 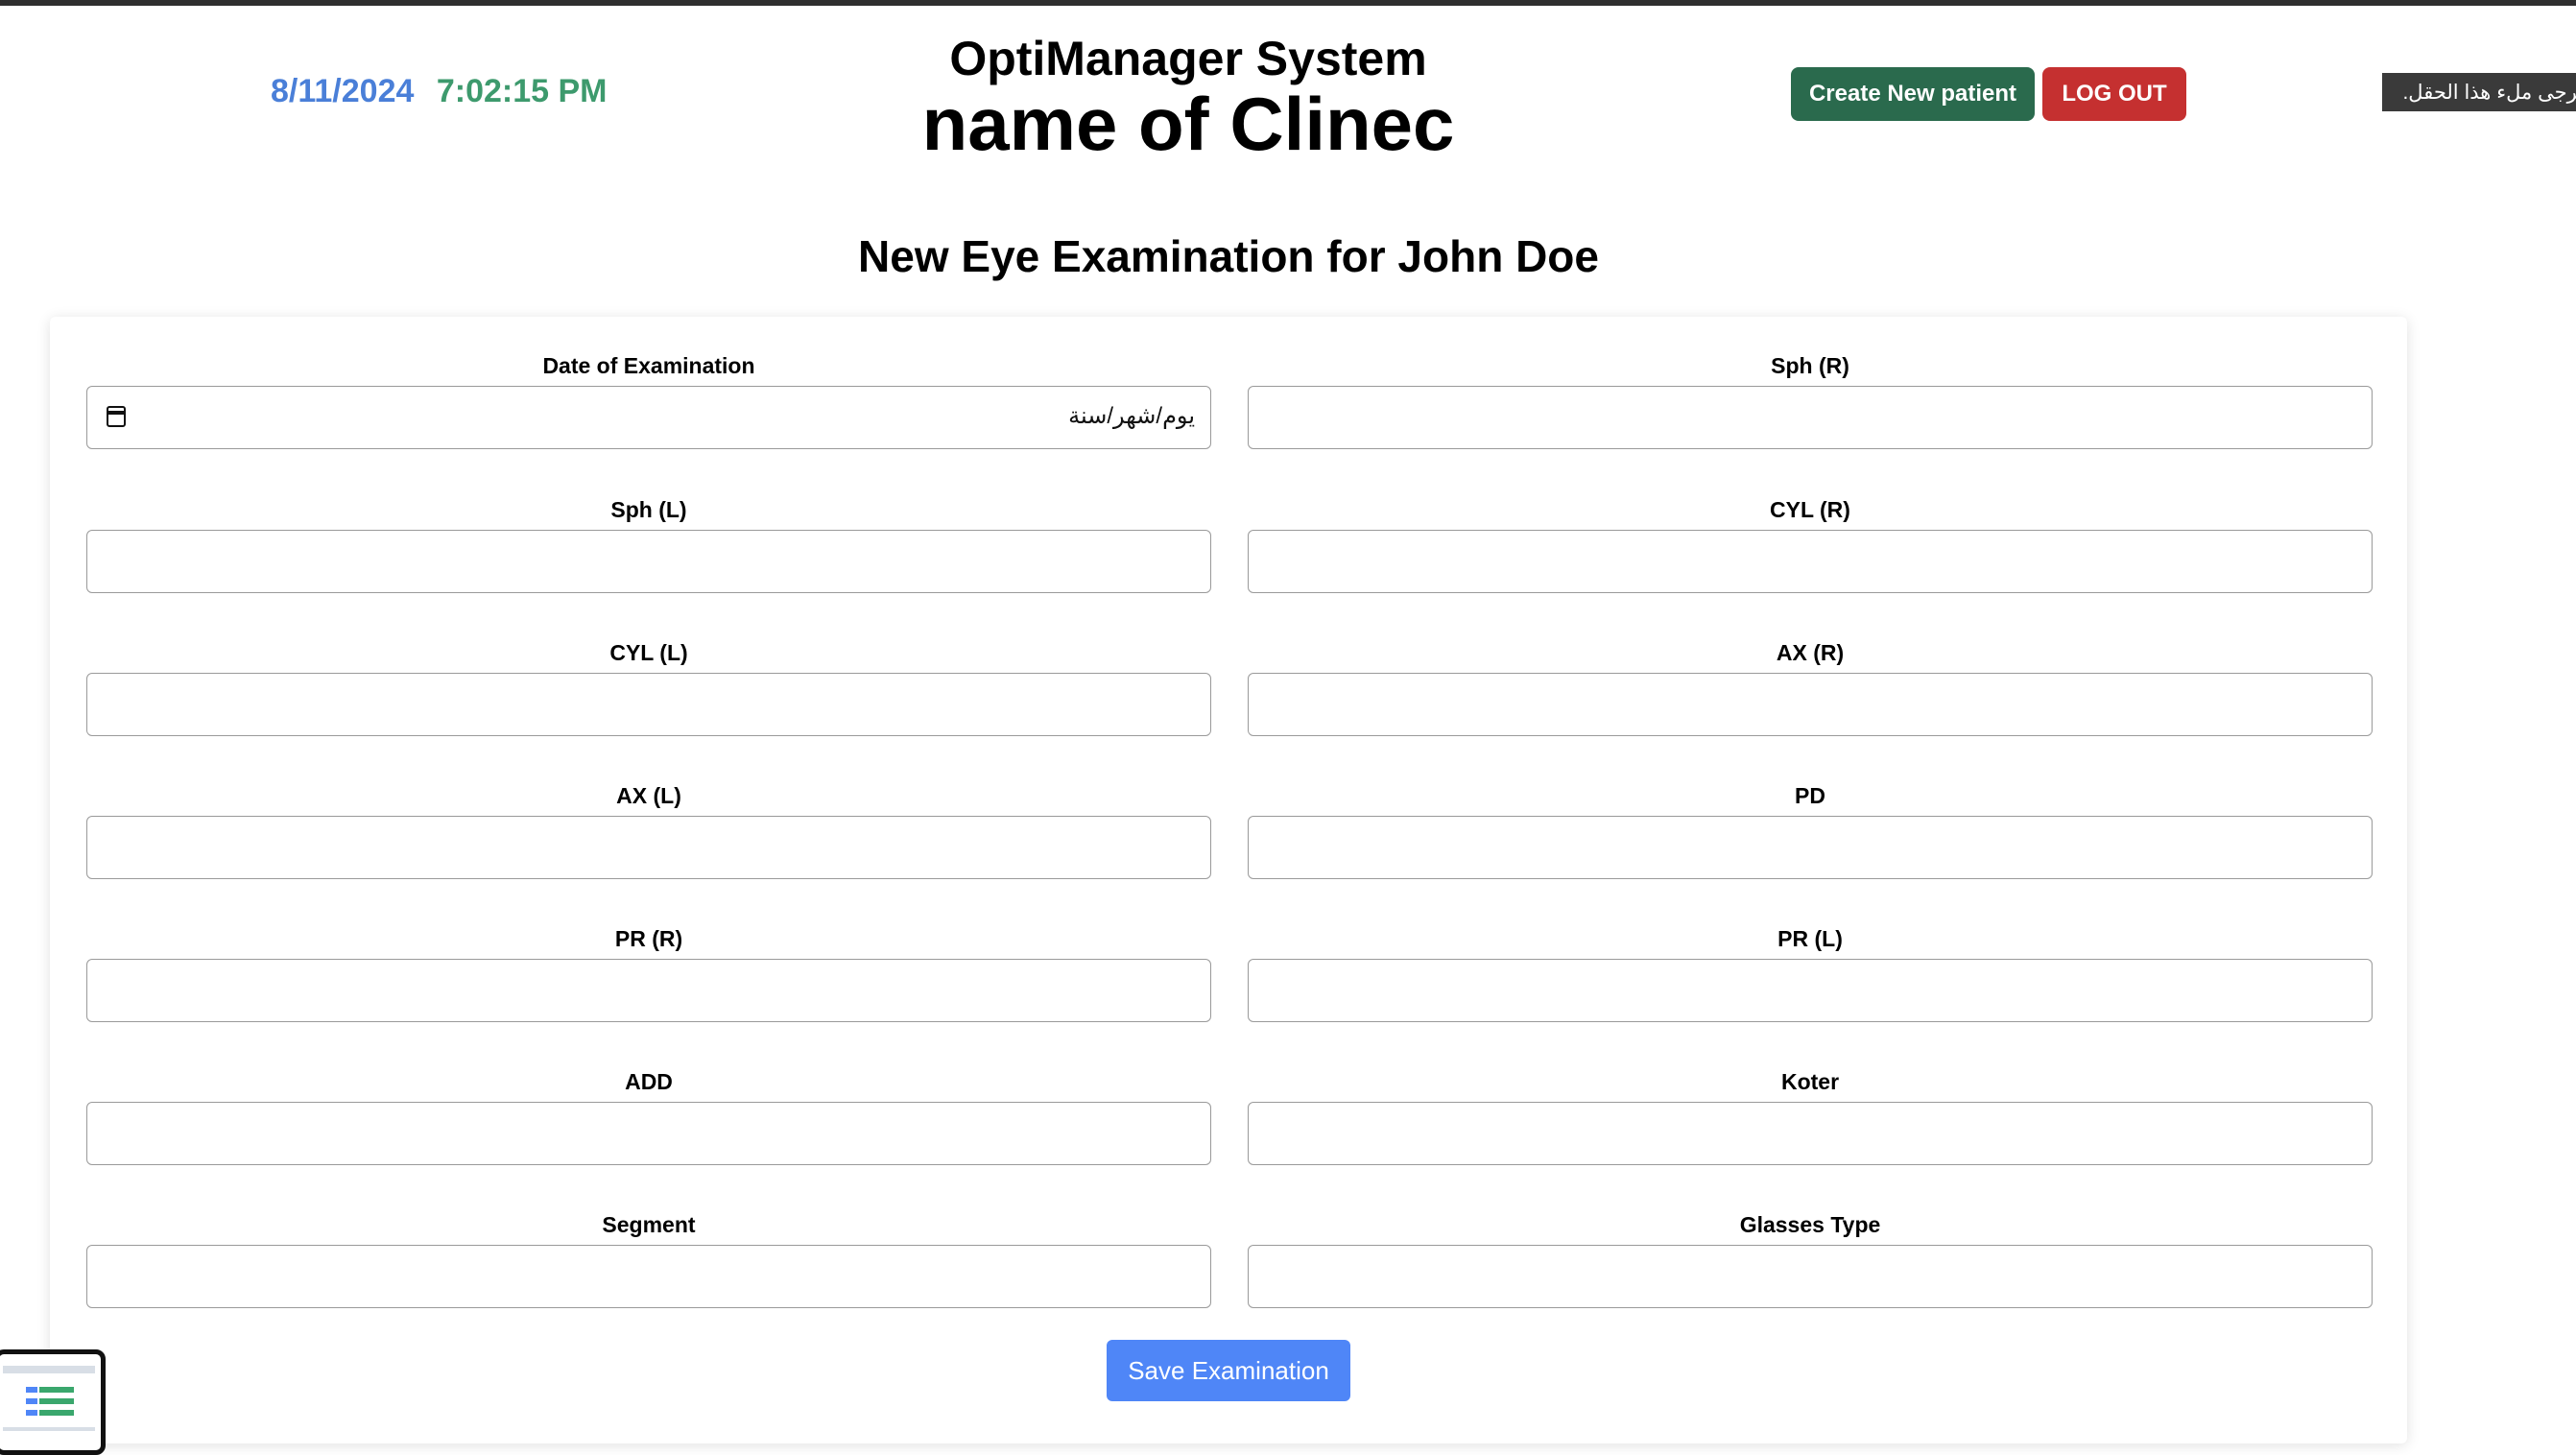 I want to click on field-sph-l: Sph (L), so click(x=648, y=544).